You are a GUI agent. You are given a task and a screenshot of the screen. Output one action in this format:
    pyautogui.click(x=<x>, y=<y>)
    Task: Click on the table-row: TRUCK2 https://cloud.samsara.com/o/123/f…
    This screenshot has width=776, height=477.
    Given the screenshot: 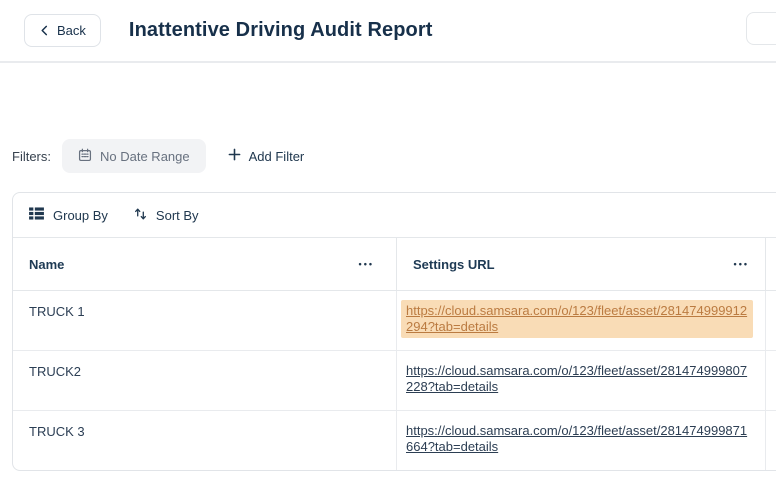 What is the action you would take?
    pyautogui.click(x=394, y=381)
    